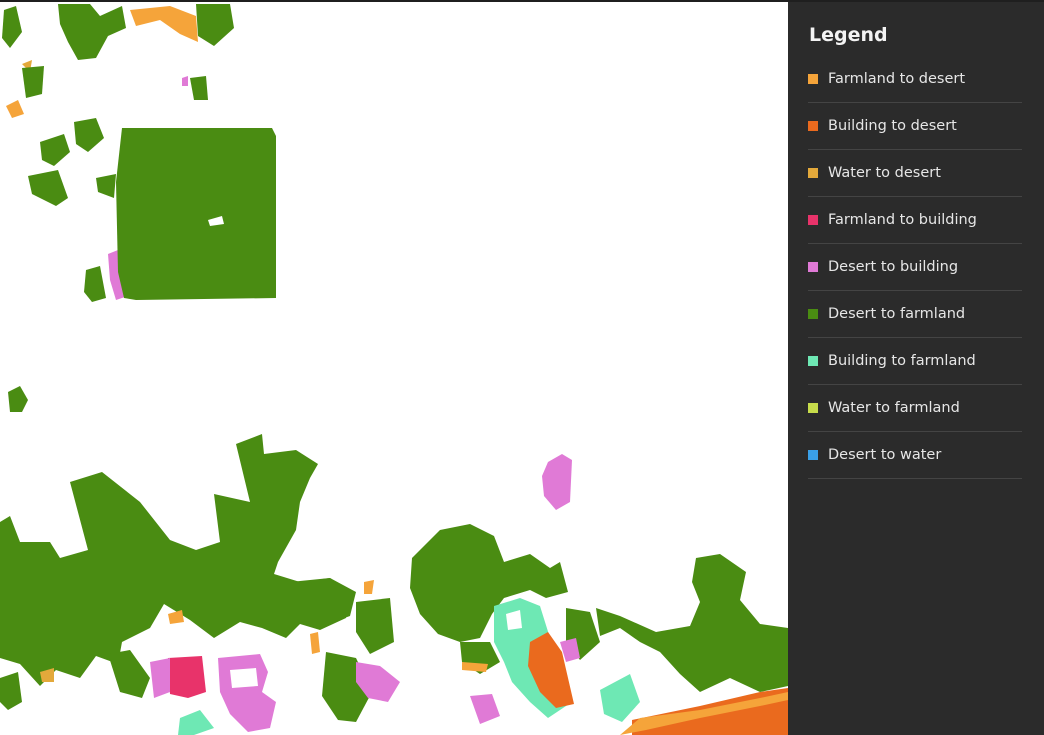 The image size is (1044, 735). I want to click on legend-item: Building to farmland, so click(915, 361).